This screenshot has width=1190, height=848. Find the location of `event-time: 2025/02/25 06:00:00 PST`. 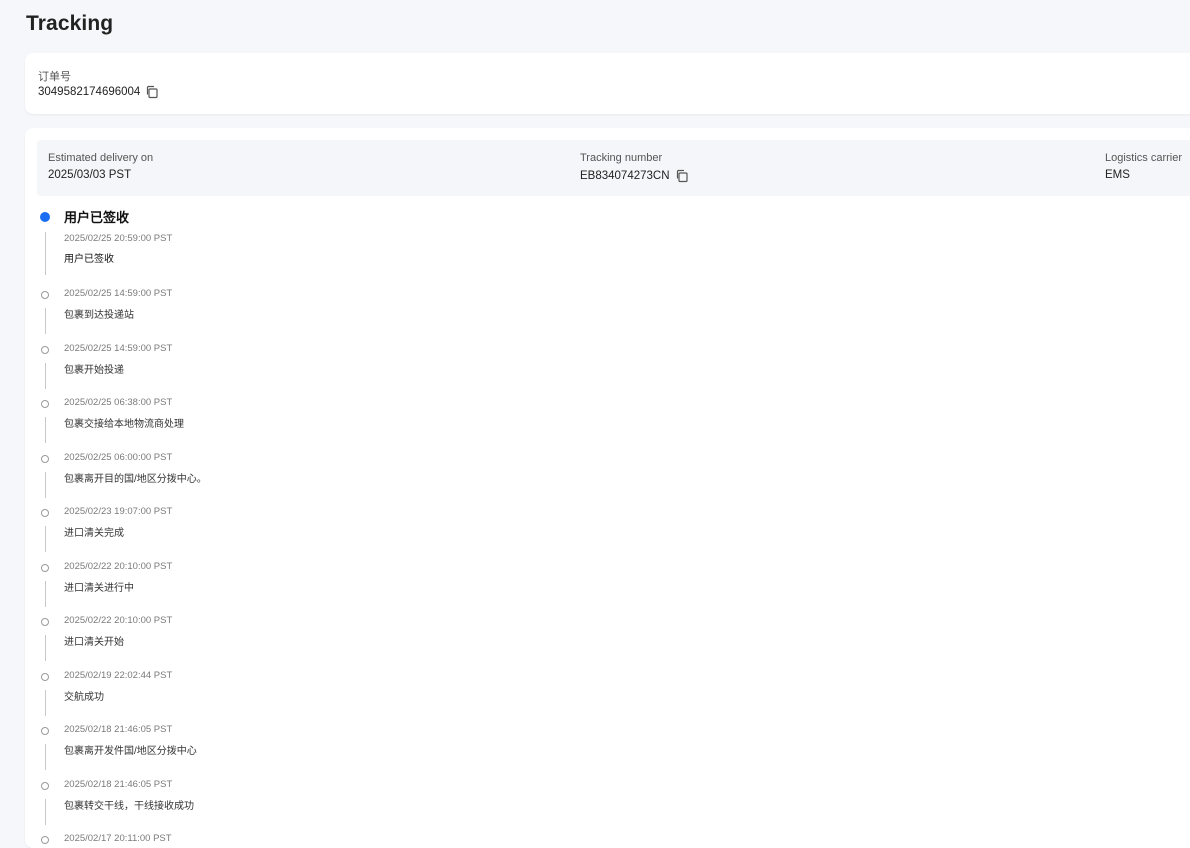

event-time: 2025/02/25 06:00:00 PST is located at coordinates (118, 457).